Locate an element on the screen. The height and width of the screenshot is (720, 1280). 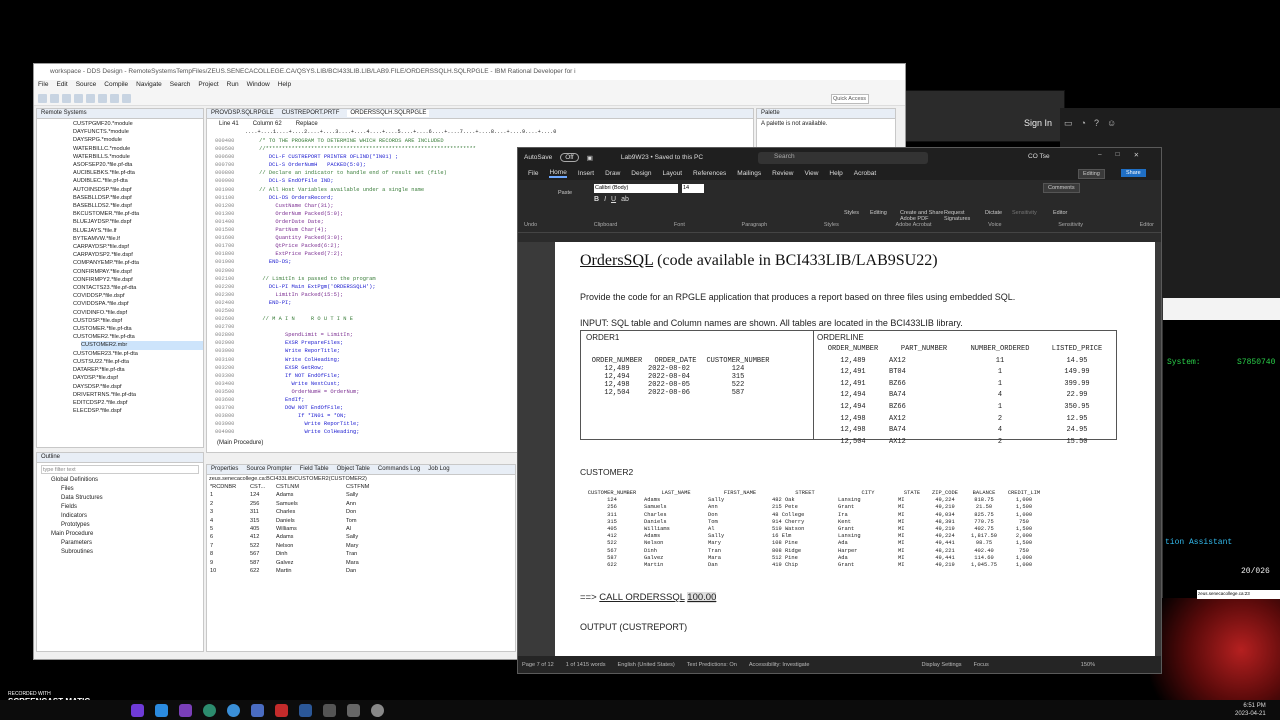
teams-icon is located at coordinates (137, 710).